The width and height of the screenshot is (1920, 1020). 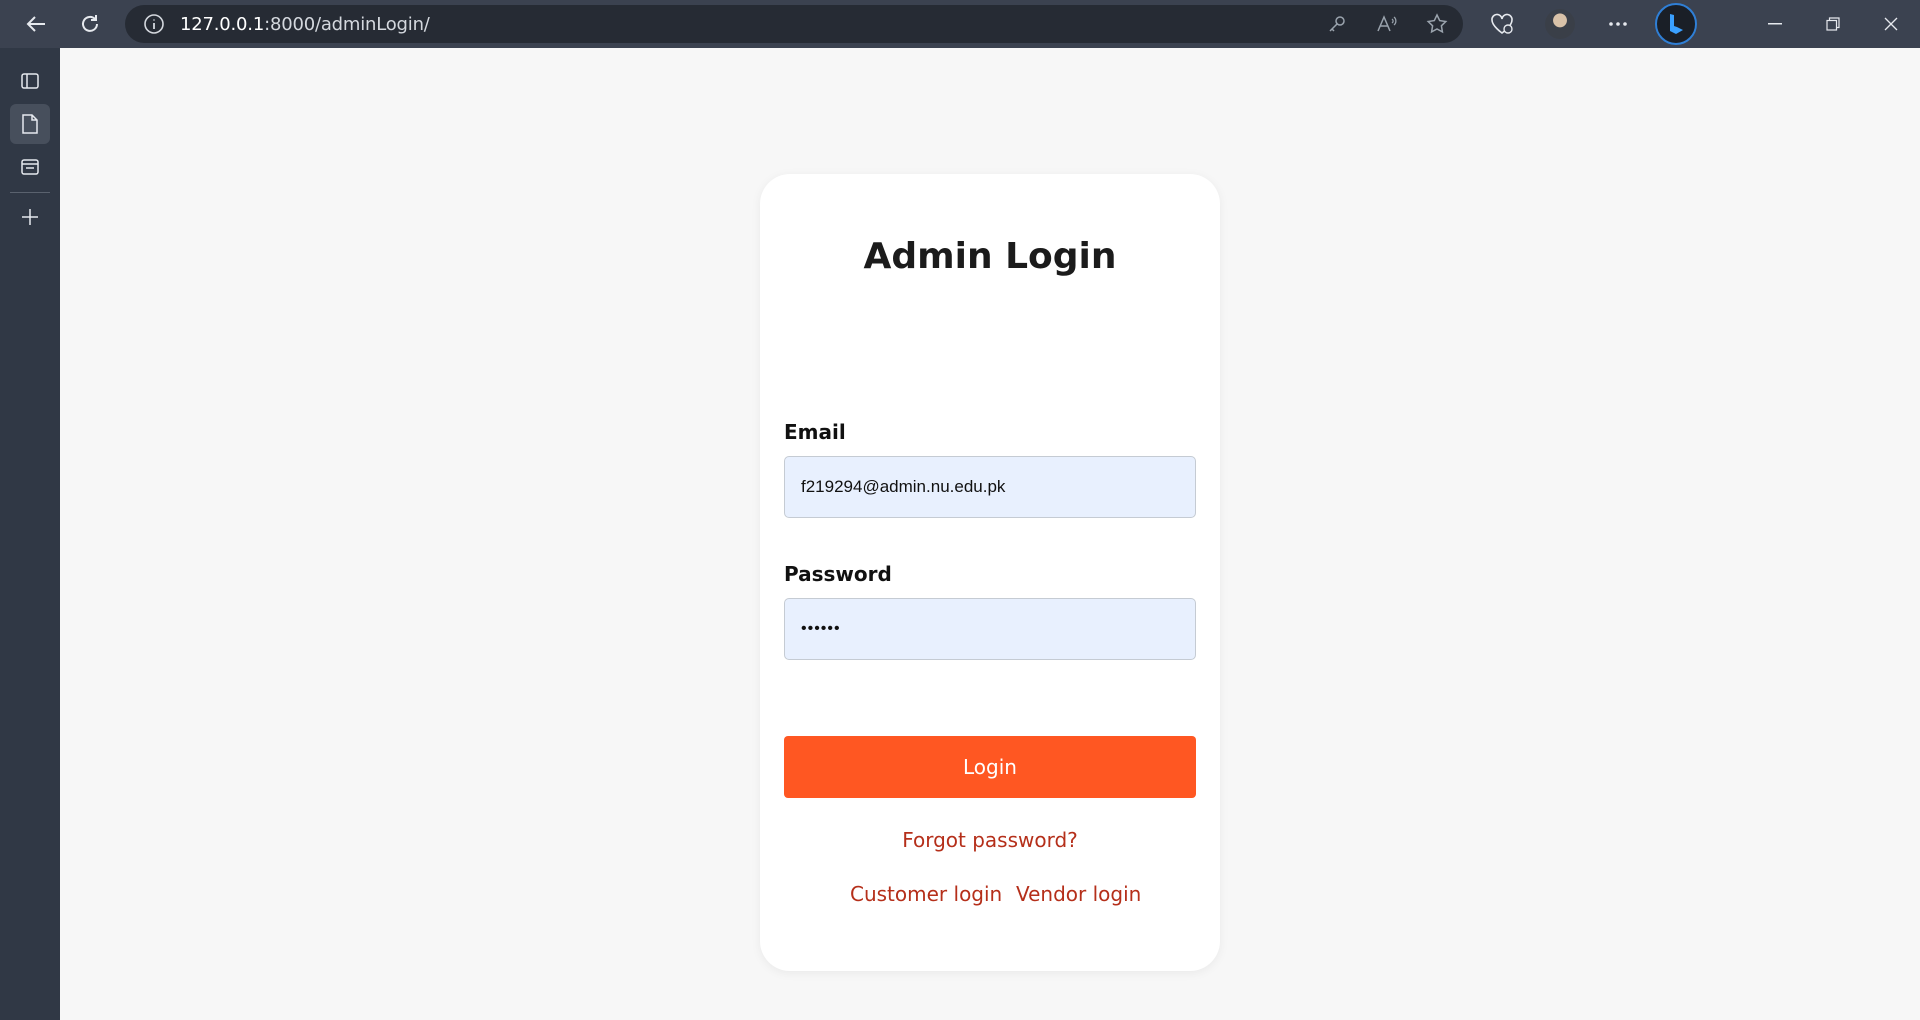 I want to click on close-icon, so click(x=1891, y=24).